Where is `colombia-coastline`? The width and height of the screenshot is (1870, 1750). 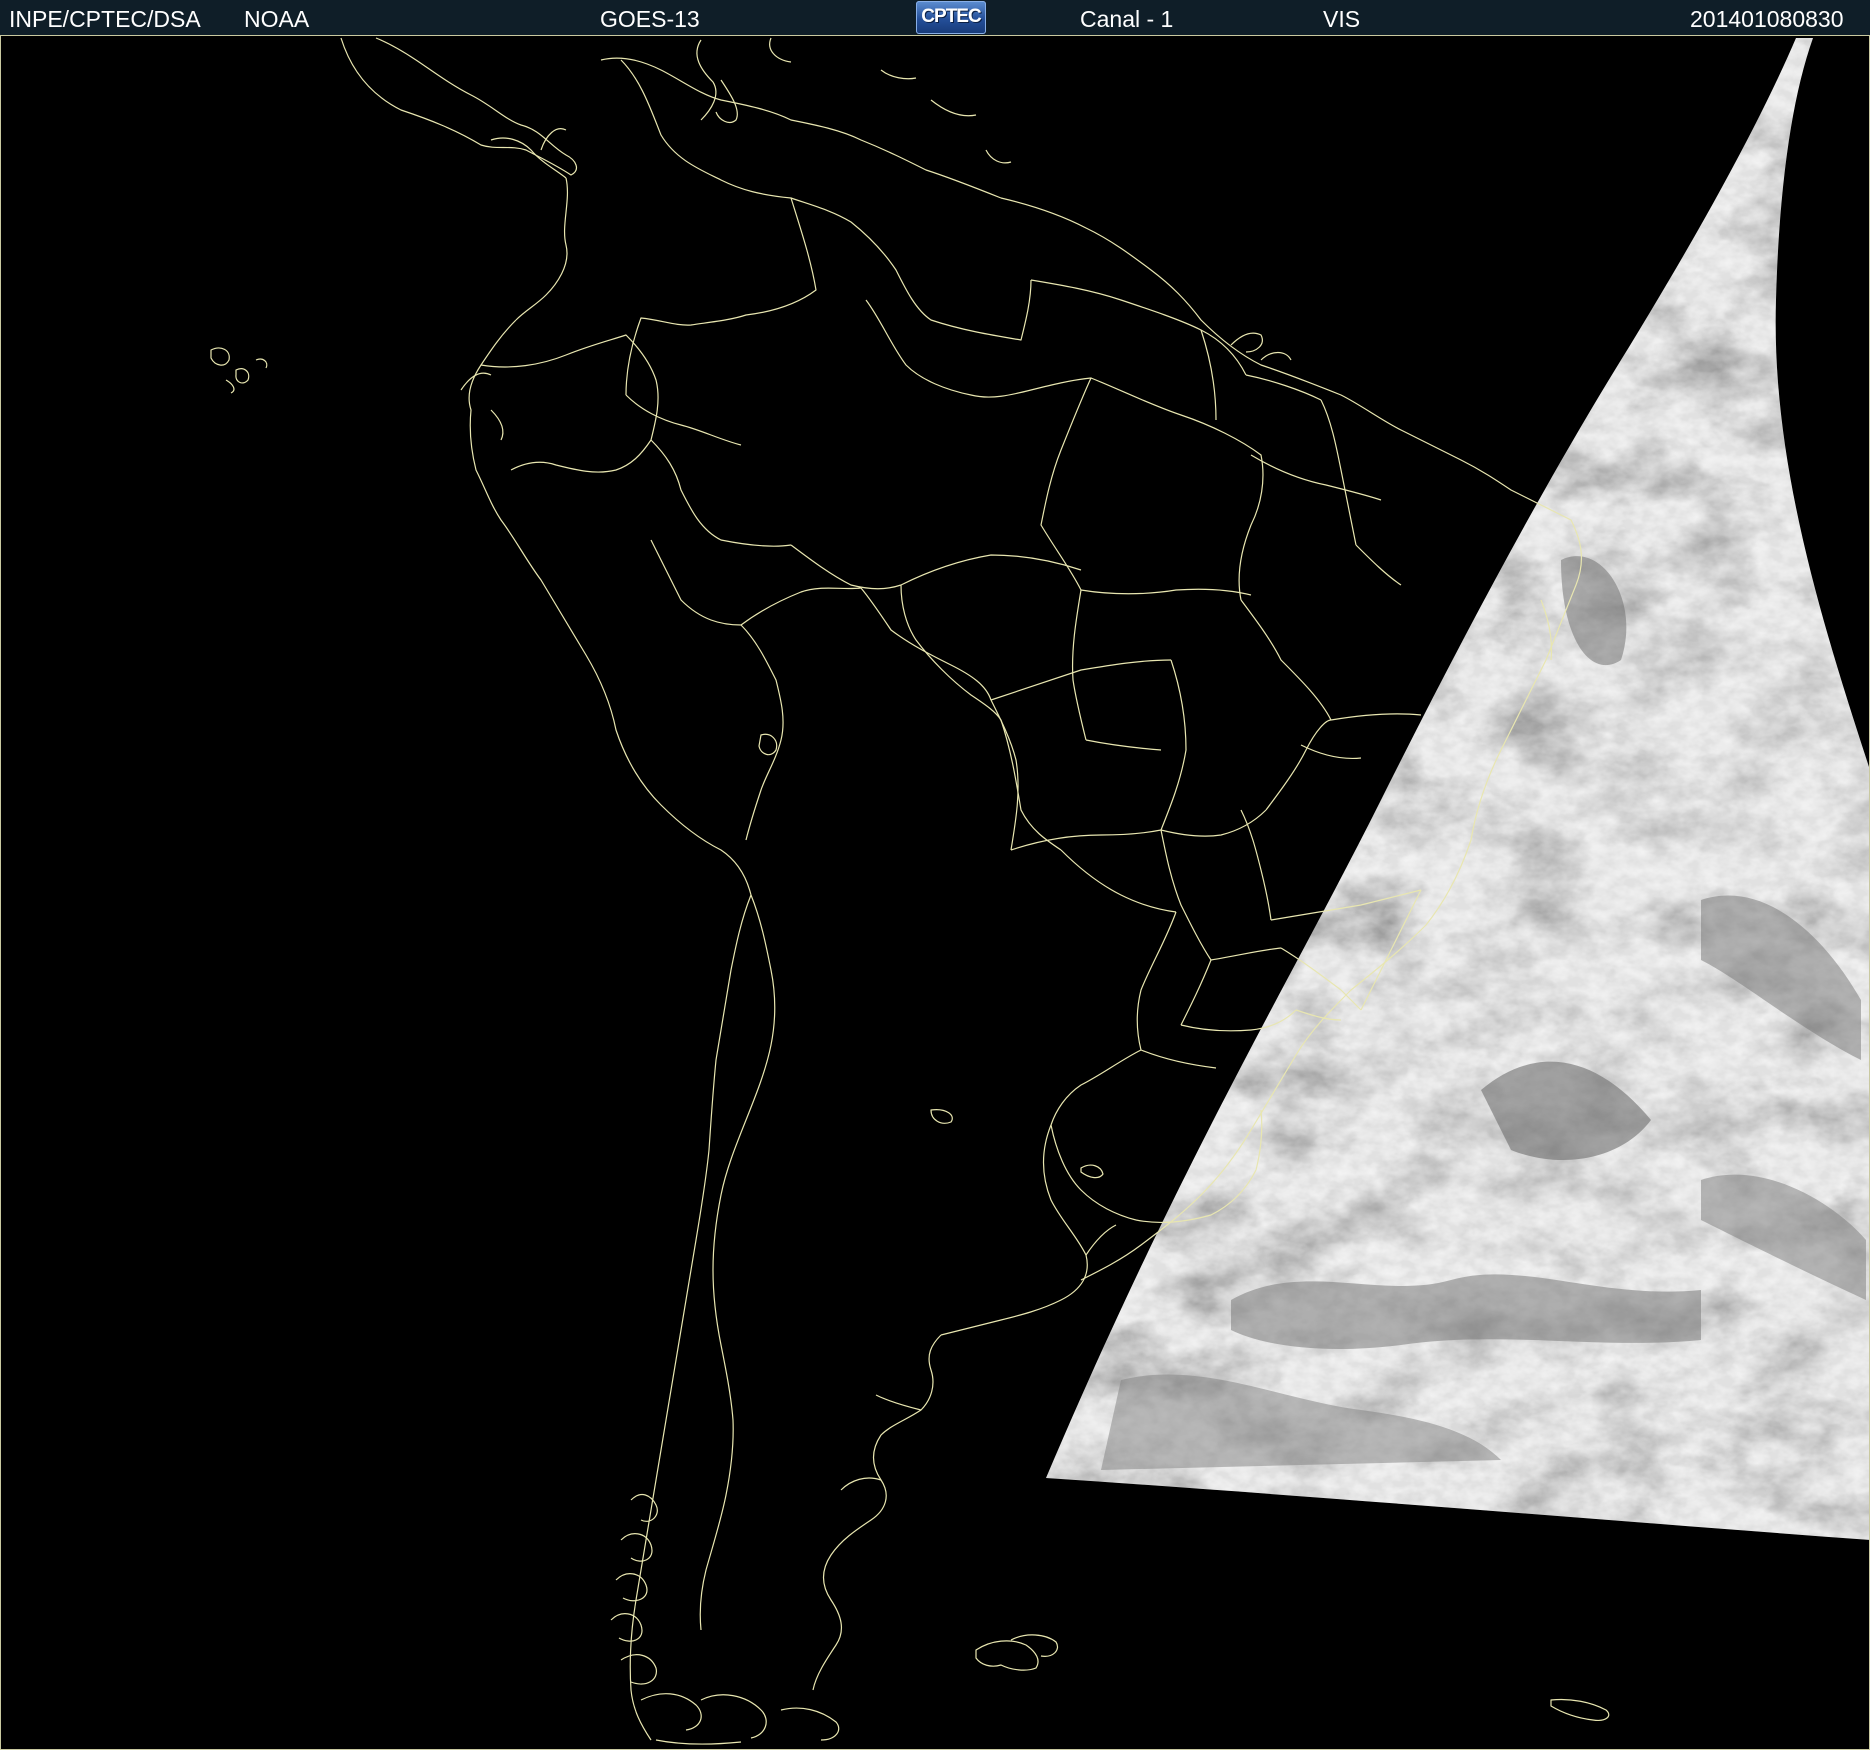 colombia-coastline is located at coordinates (542, 249).